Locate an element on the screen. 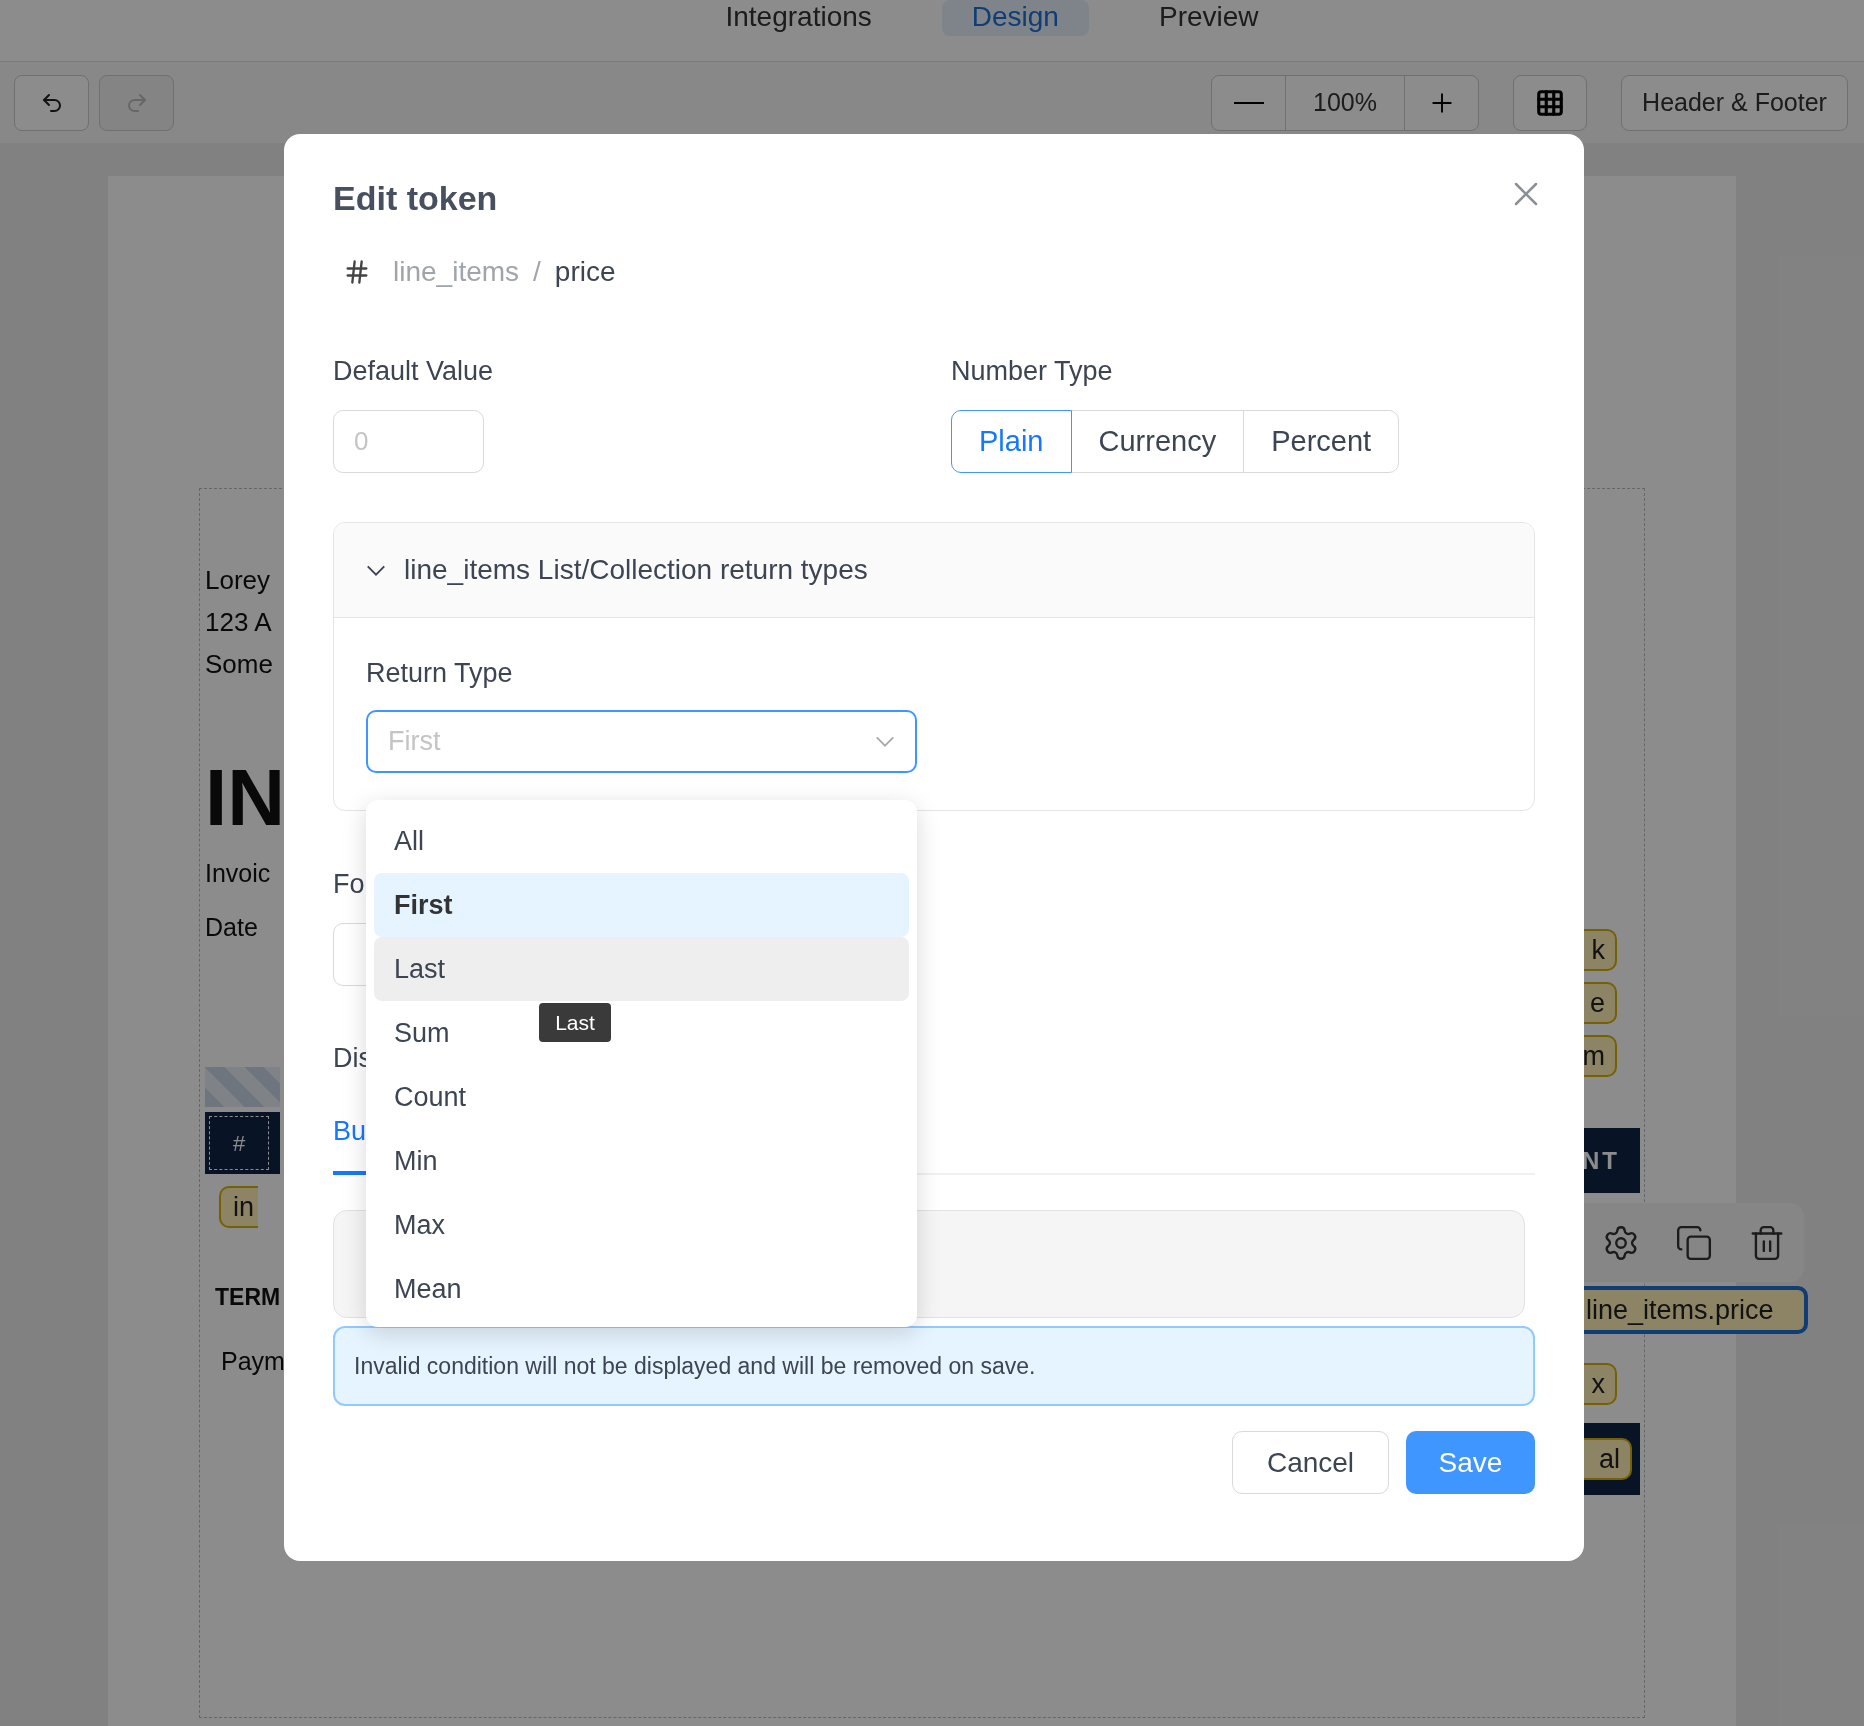  token-pill: in is located at coordinates (238, 1207).